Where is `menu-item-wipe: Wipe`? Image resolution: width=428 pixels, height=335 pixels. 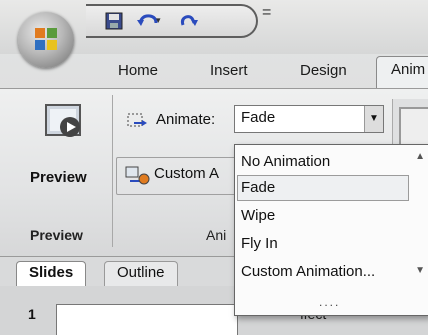
menu-item-wipe: Wipe is located at coordinates (258, 215).